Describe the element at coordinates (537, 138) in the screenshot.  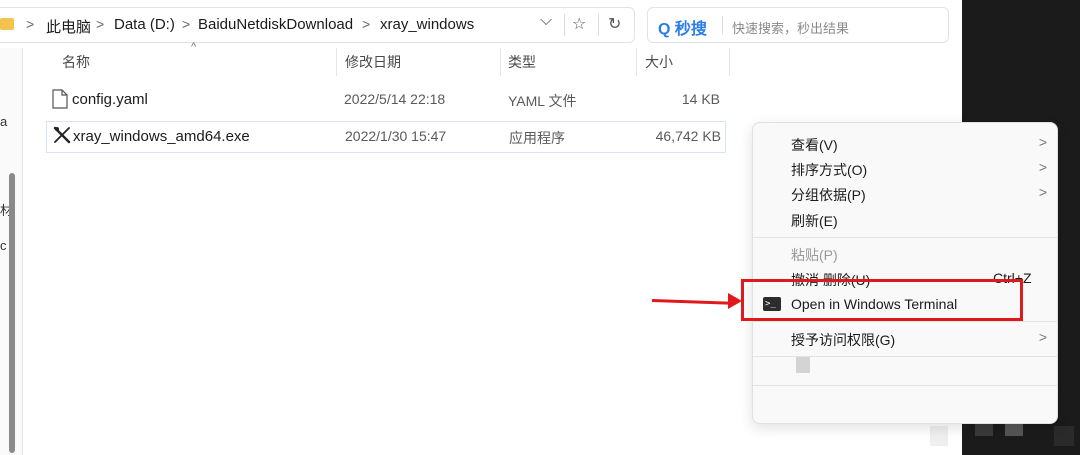
I see `file-type: 应用程序` at that location.